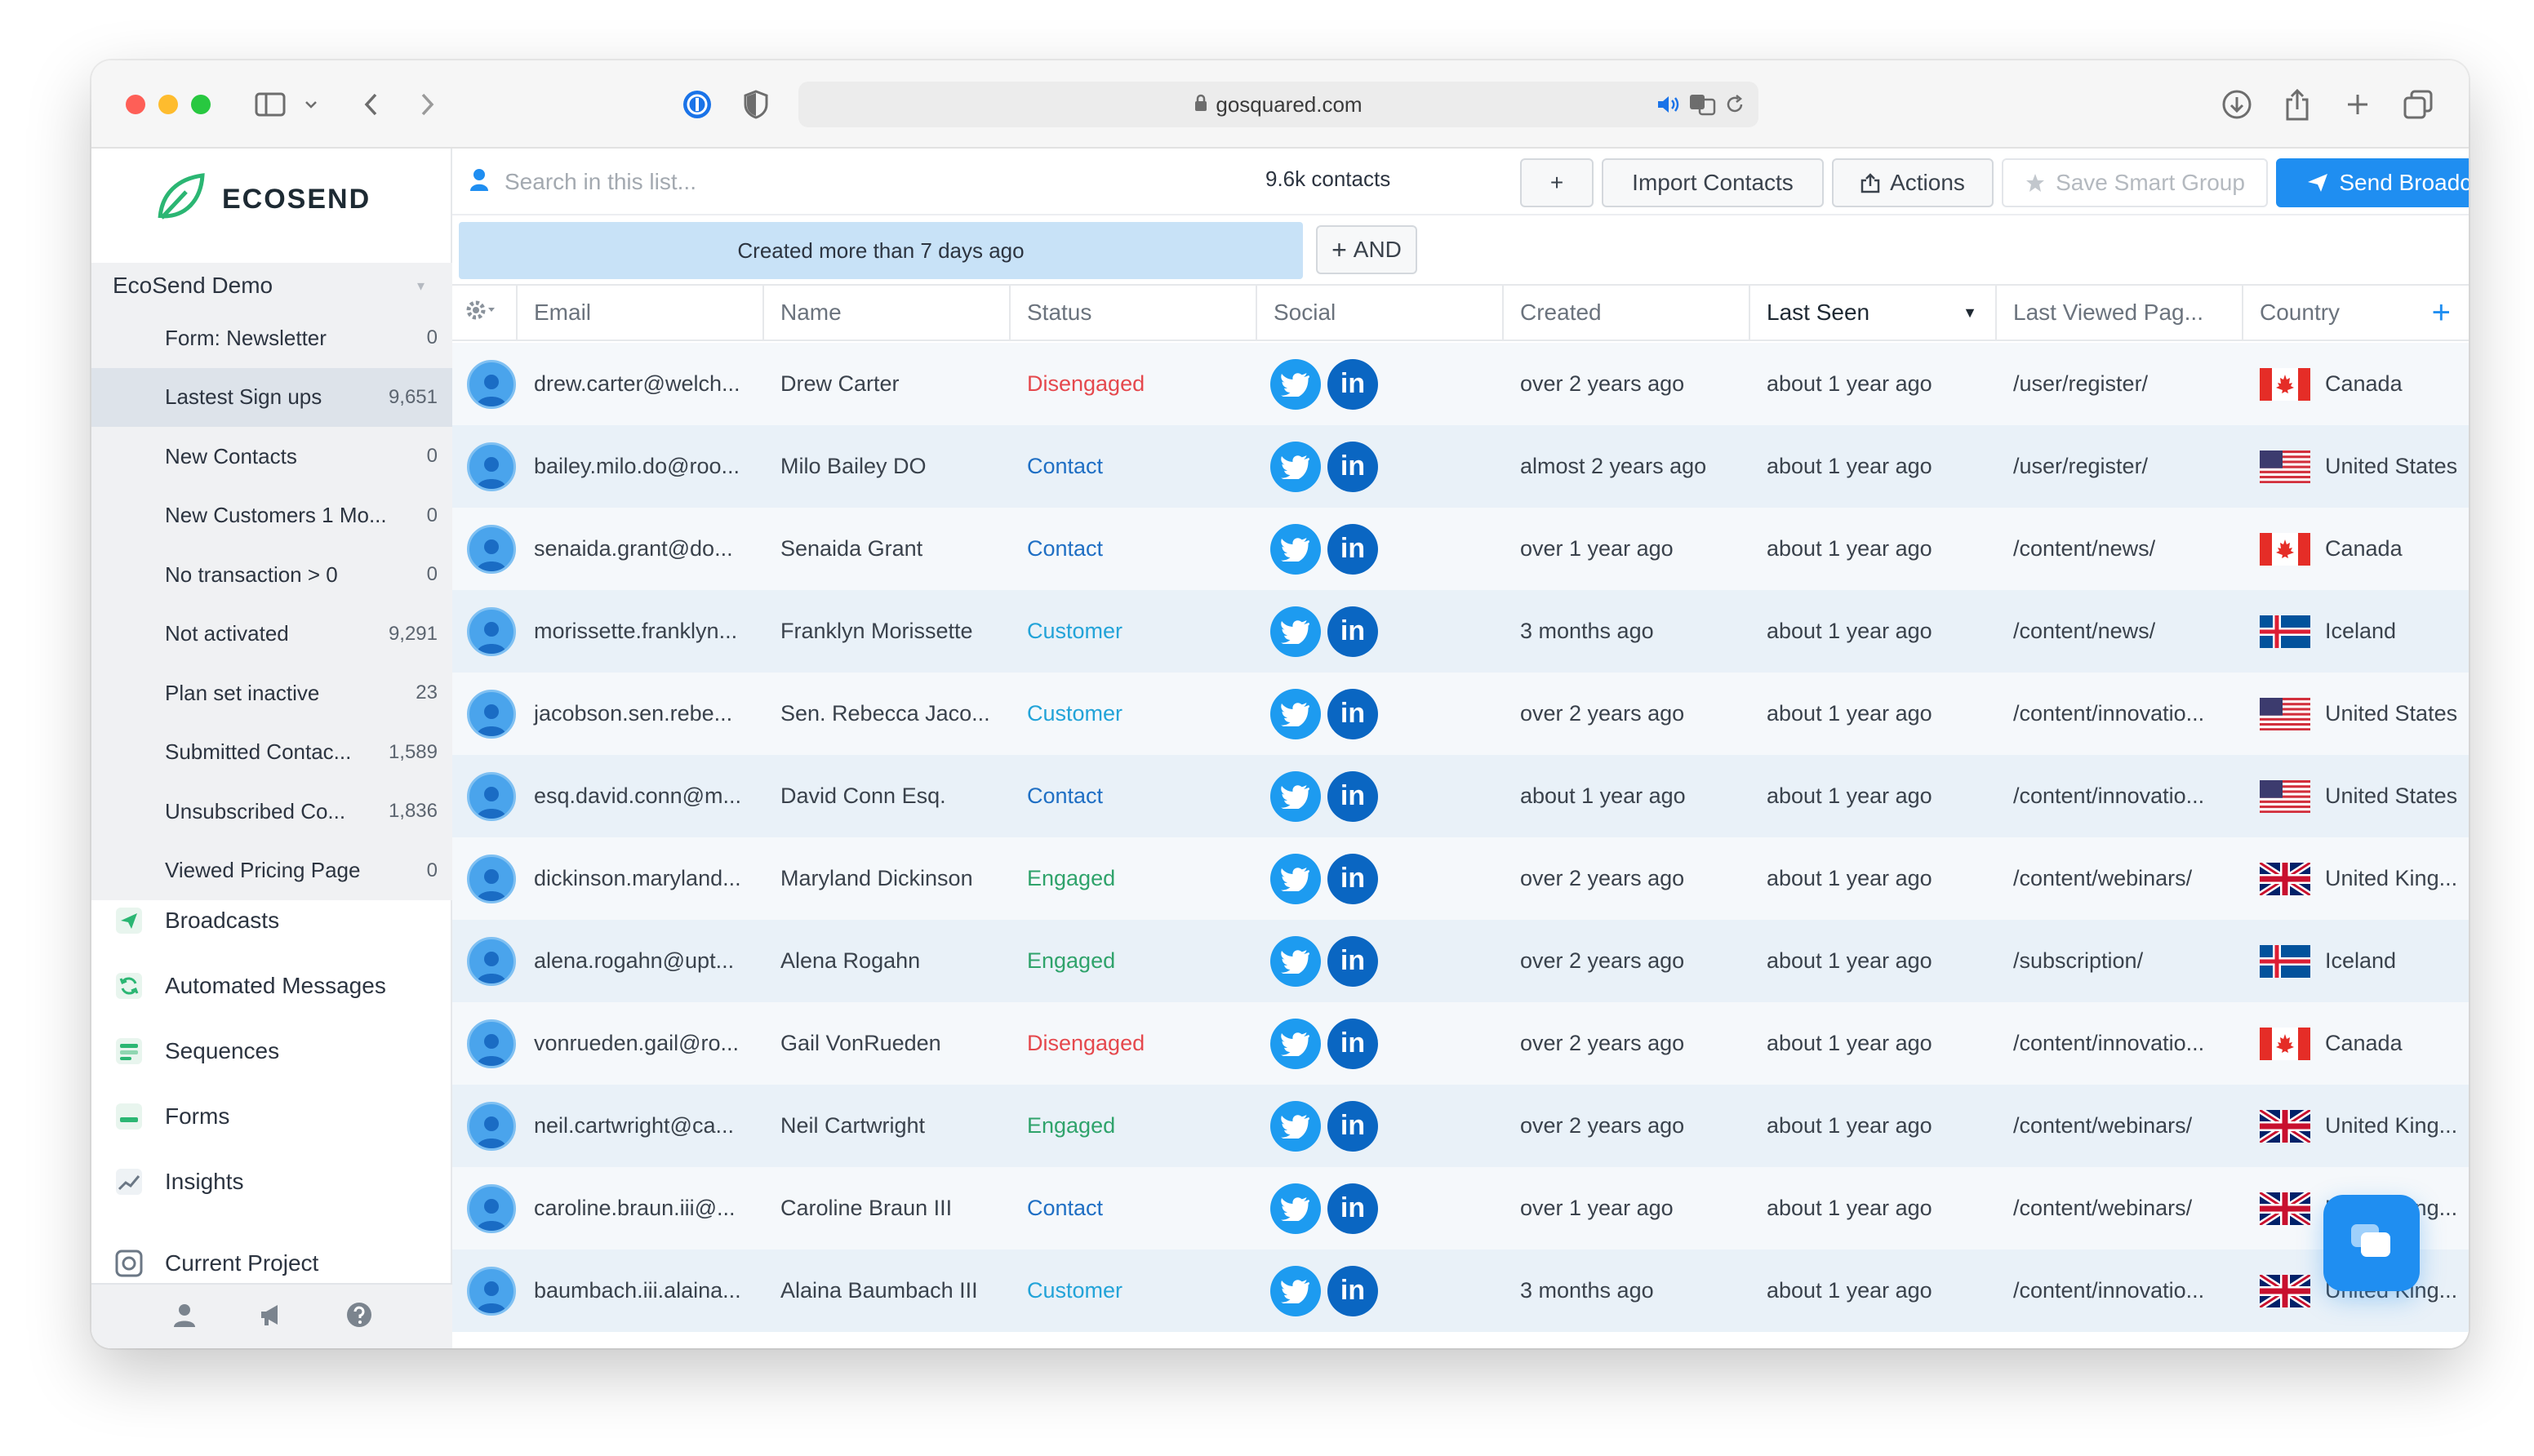  What do you see at coordinates (370, 104) in the screenshot?
I see `back-arrow-icon` at bounding box center [370, 104].